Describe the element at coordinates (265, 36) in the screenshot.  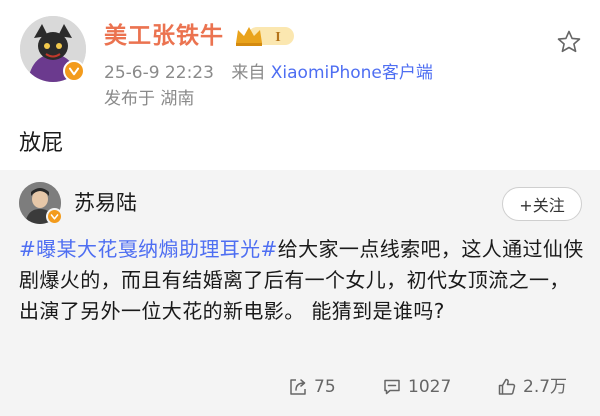
I see `crown-icon: I` at that location.